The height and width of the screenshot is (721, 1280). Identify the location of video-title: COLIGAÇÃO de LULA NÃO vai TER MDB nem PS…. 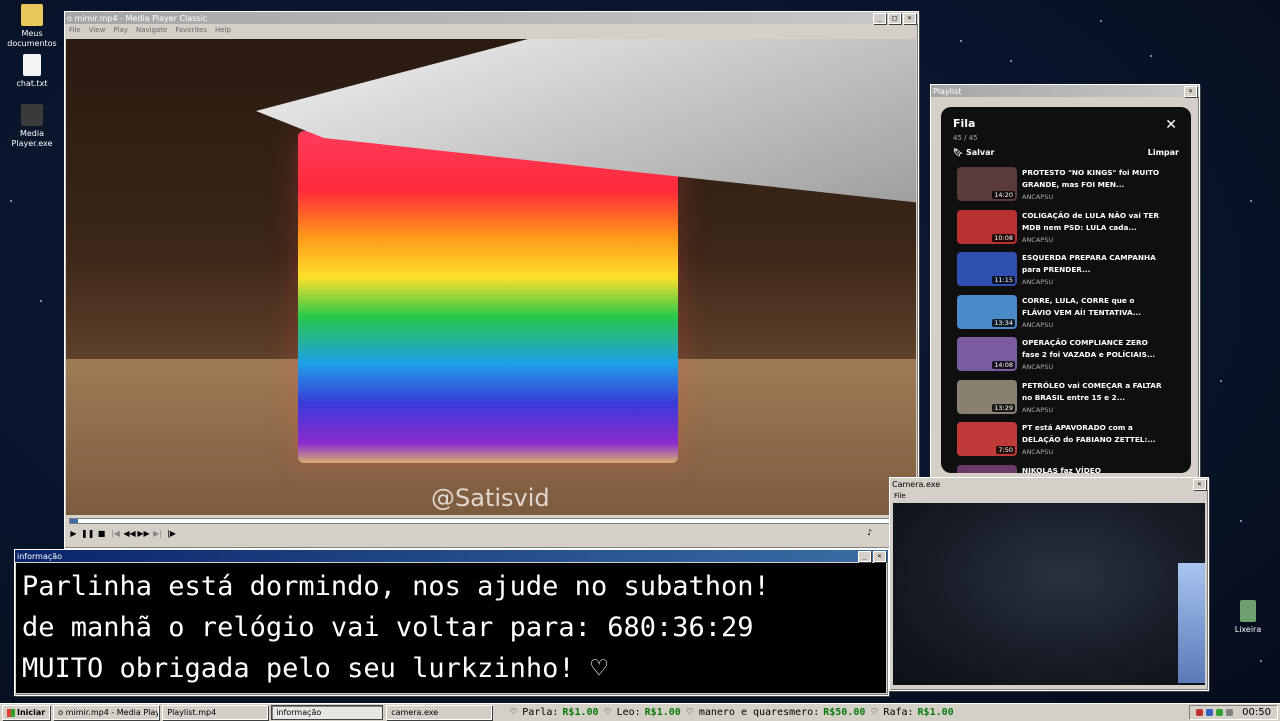
(1090, 221).